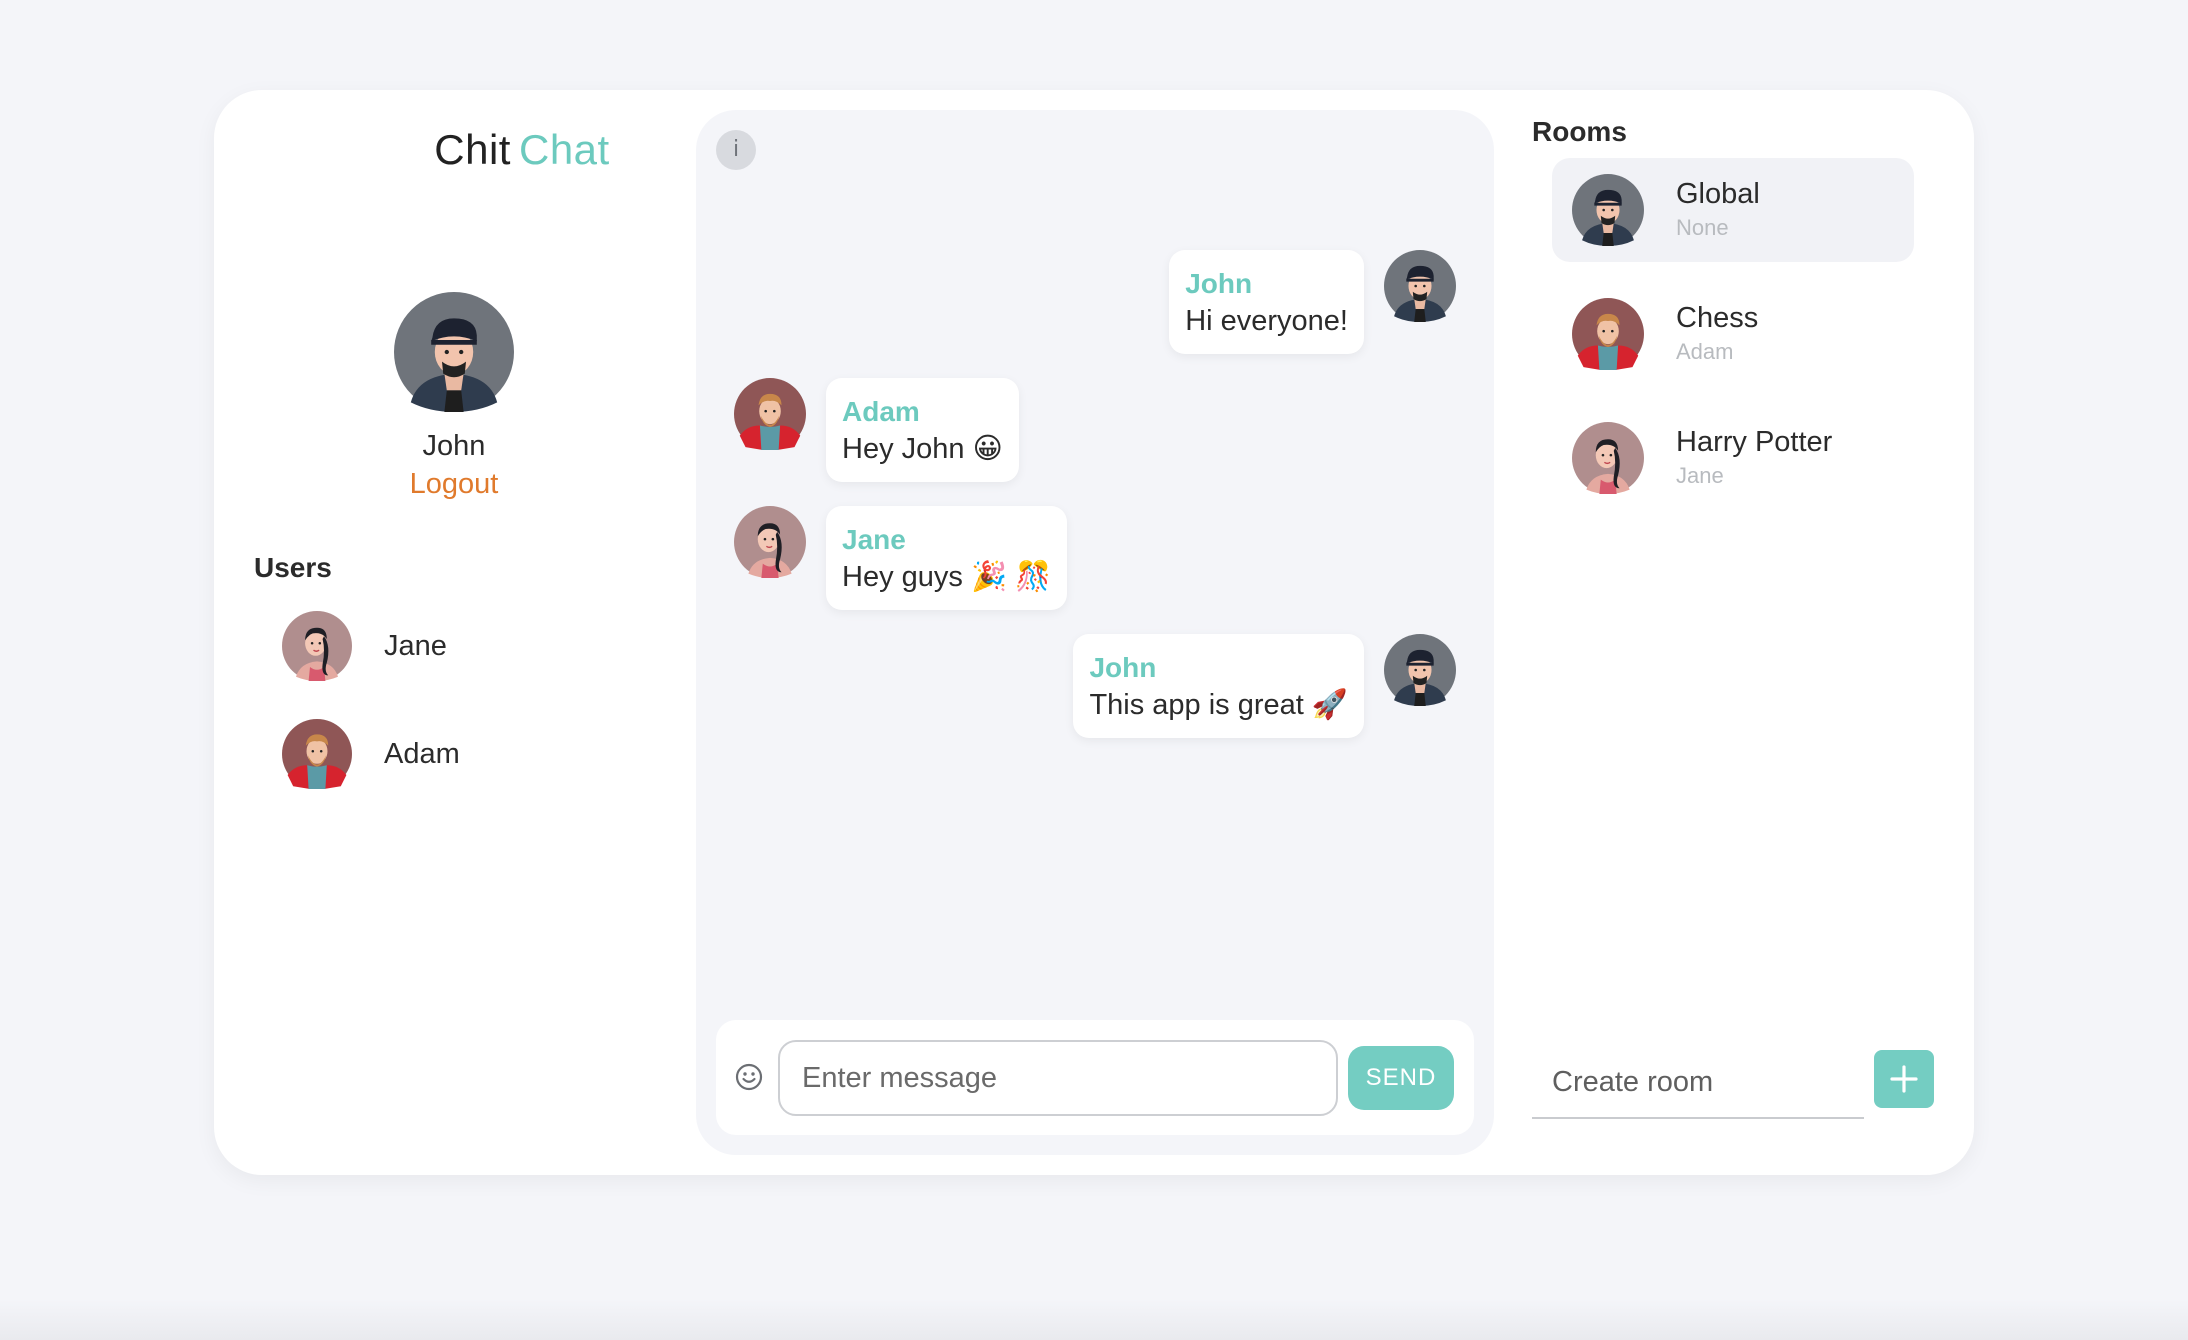 The height and width of the screenshot is (1340, 2188). I want to click on info-icon: i, so click(736, 150).